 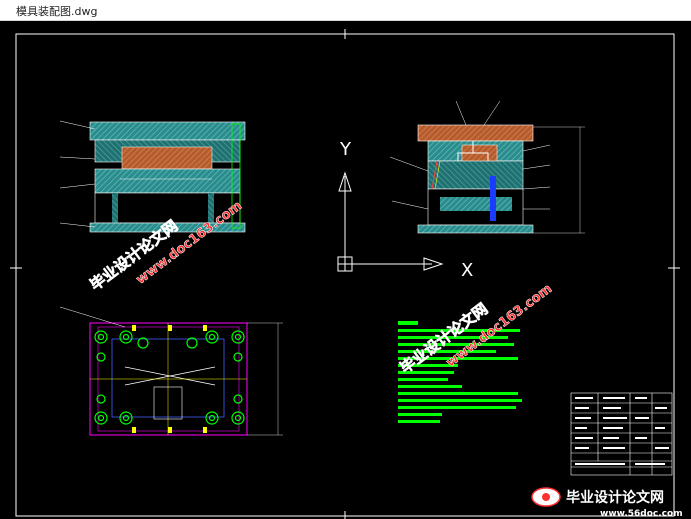 I want to click on window-title: 模具装配图.dwg, so click(x=57, y=11).